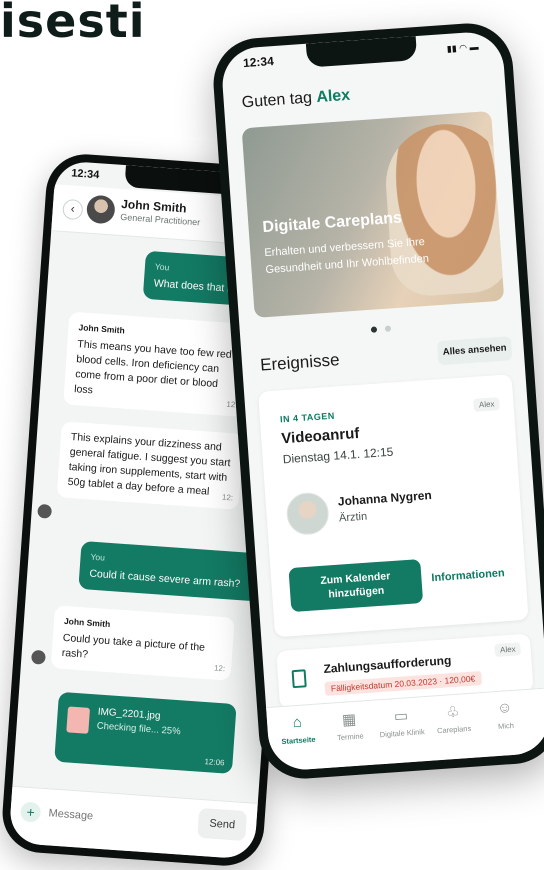 This screenshot has width=544, height=870. What do you see at coordinates (160, 219) in the screenshot?
I see `contact-role: General Practitioner` at bounding box center [160, 219].